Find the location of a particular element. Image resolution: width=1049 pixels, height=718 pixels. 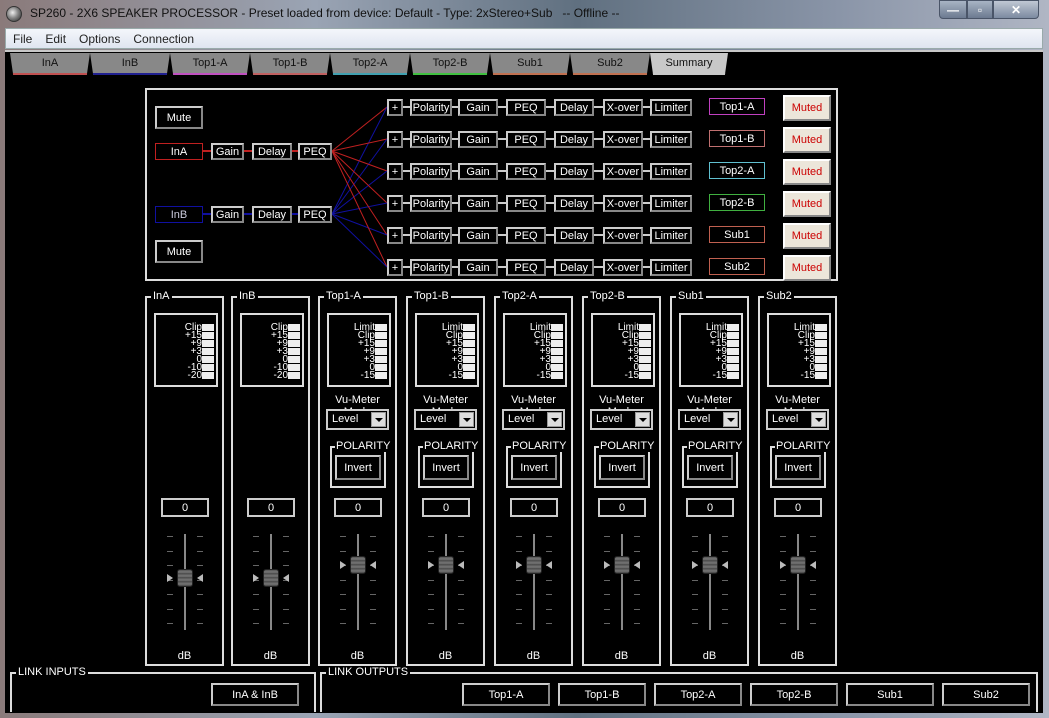

gain-fader-inb is located at coordinates (271, 581).